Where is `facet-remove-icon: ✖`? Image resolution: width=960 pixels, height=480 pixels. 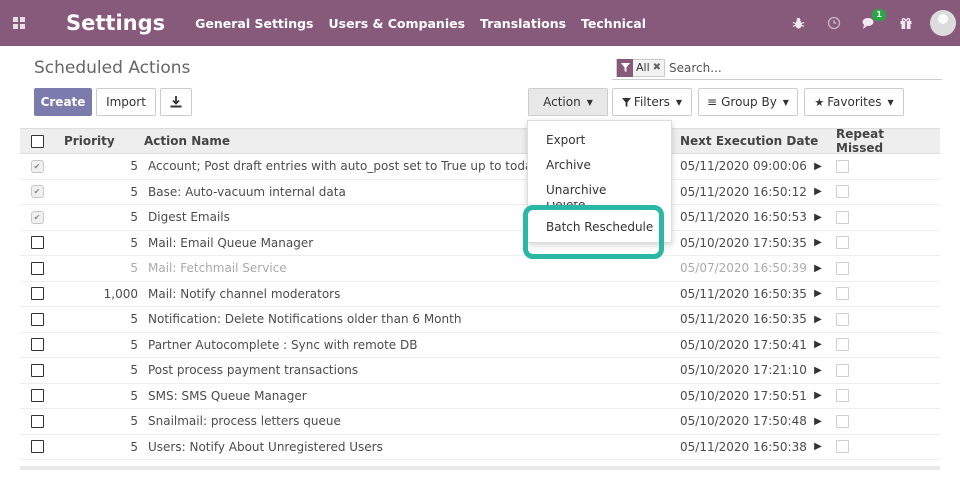 facet-remove-icon: ✖ is located at coordinates (658, 67).